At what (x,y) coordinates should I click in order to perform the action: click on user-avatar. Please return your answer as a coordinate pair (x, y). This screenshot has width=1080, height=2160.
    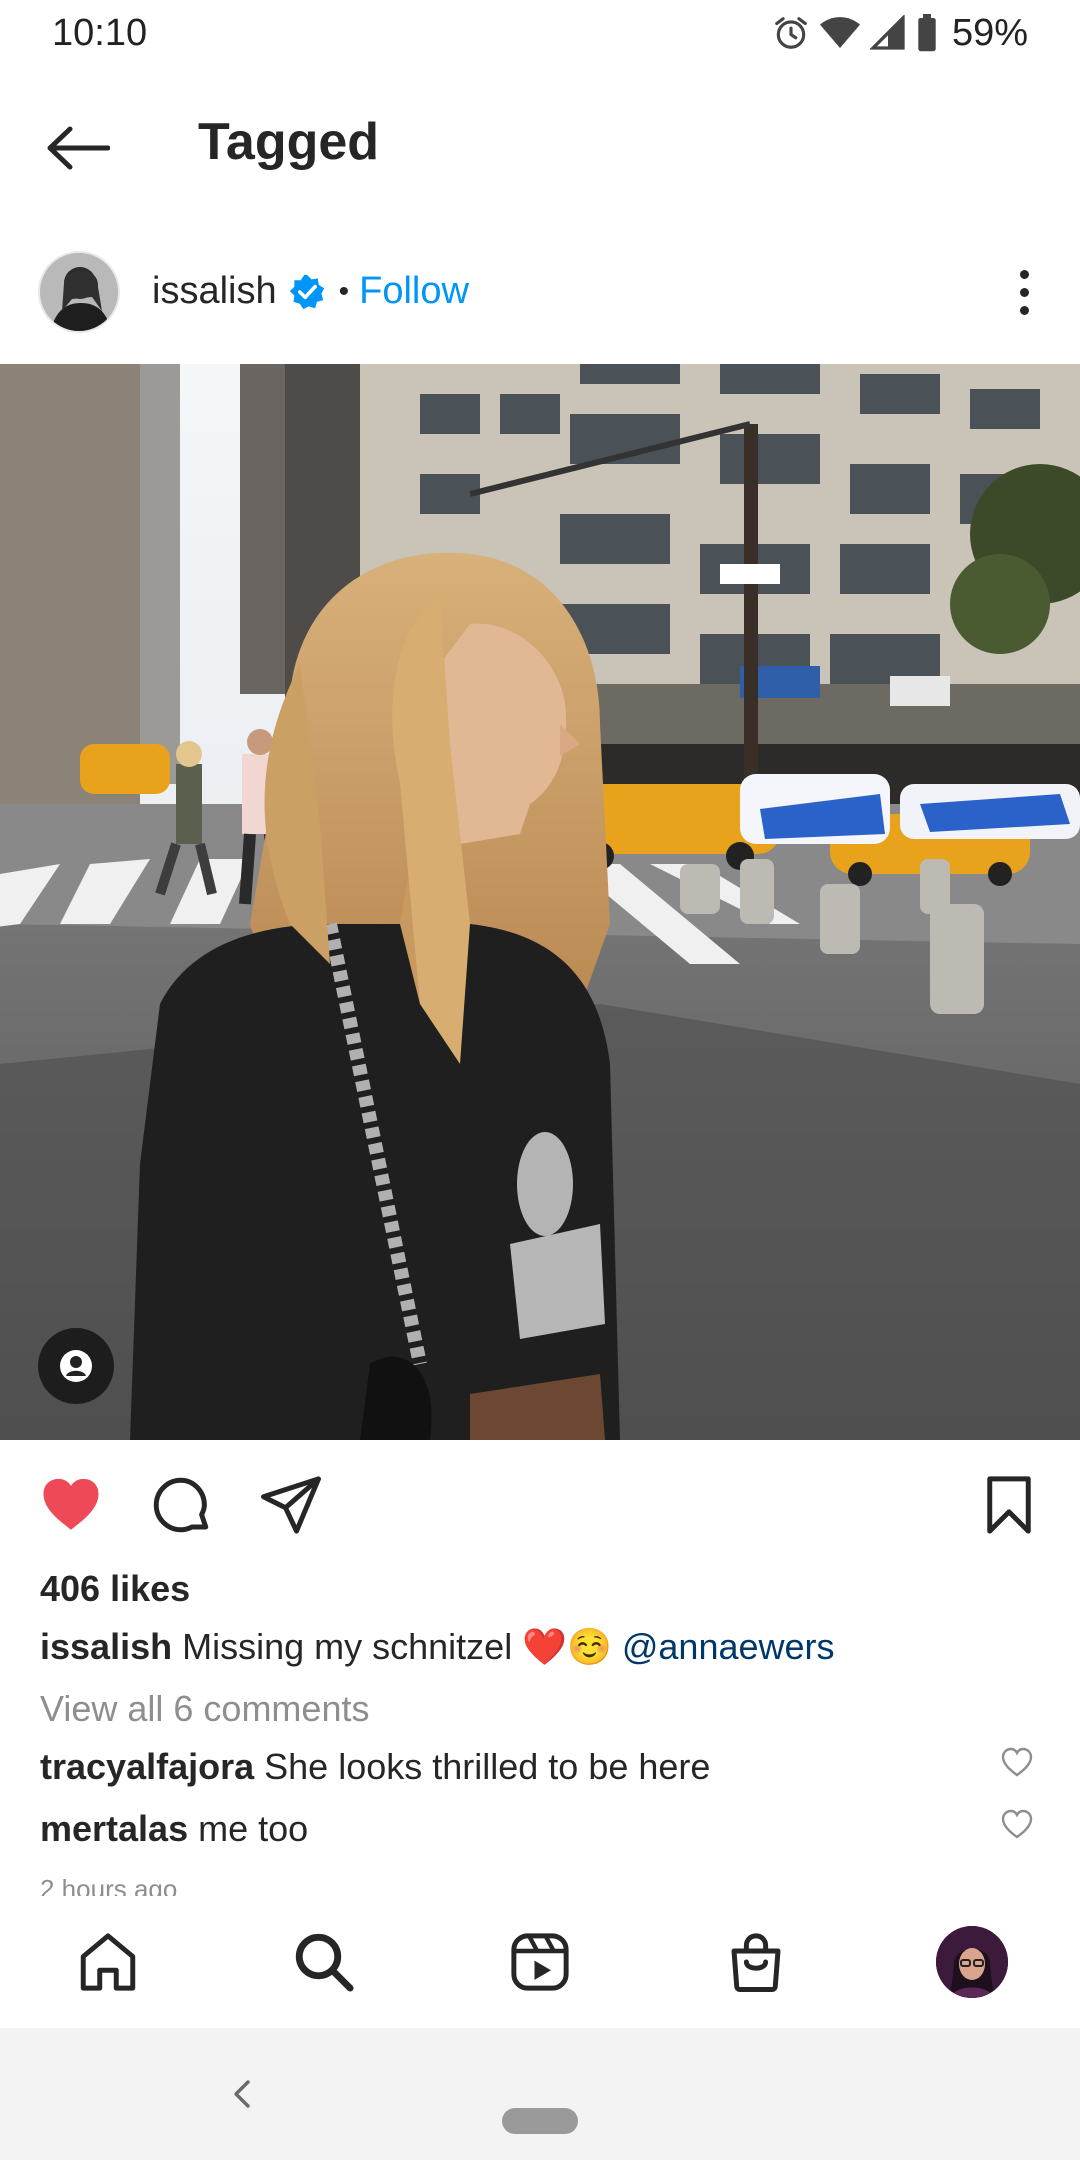
    Looking at the image, I should click on (79, 292).